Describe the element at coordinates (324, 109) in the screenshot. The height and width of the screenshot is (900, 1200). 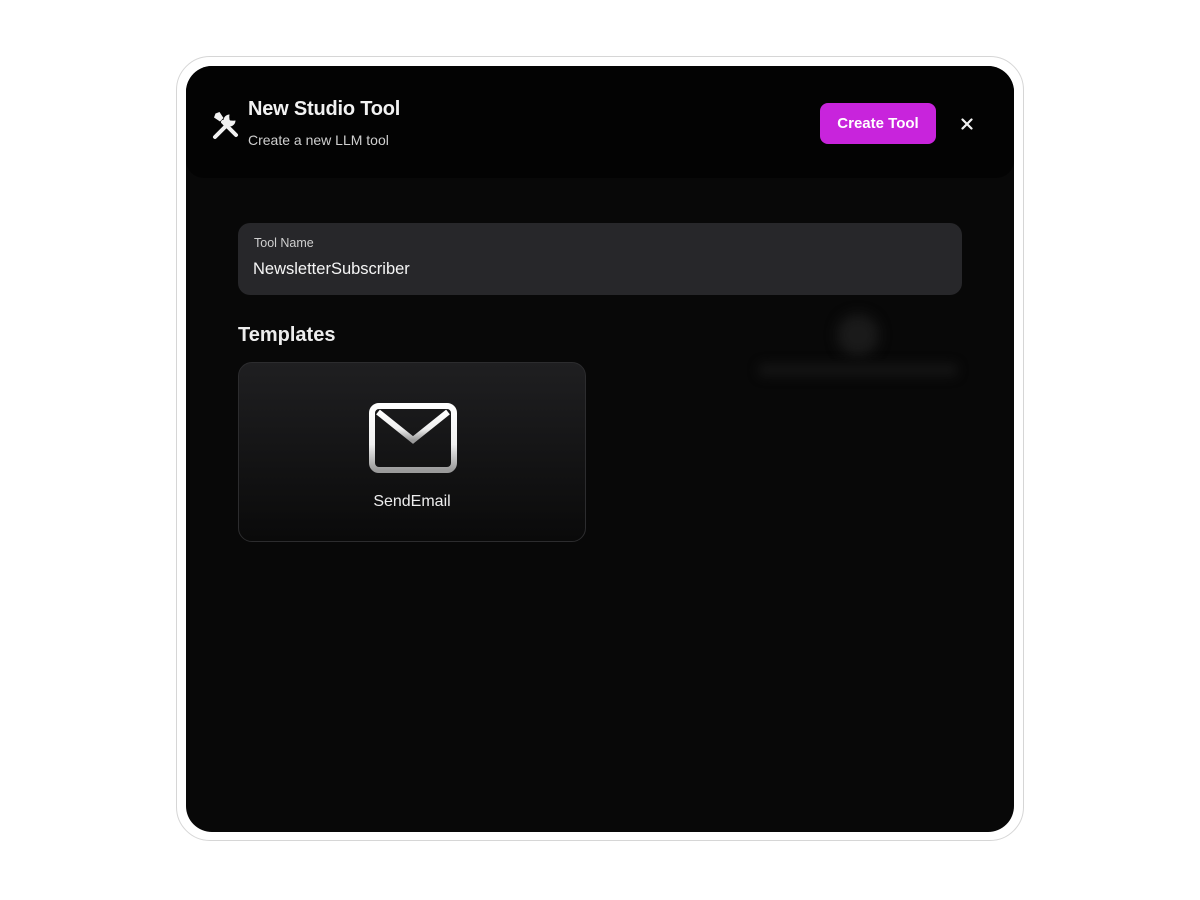
I see `dialog-title: New Studio Tool` at that location.